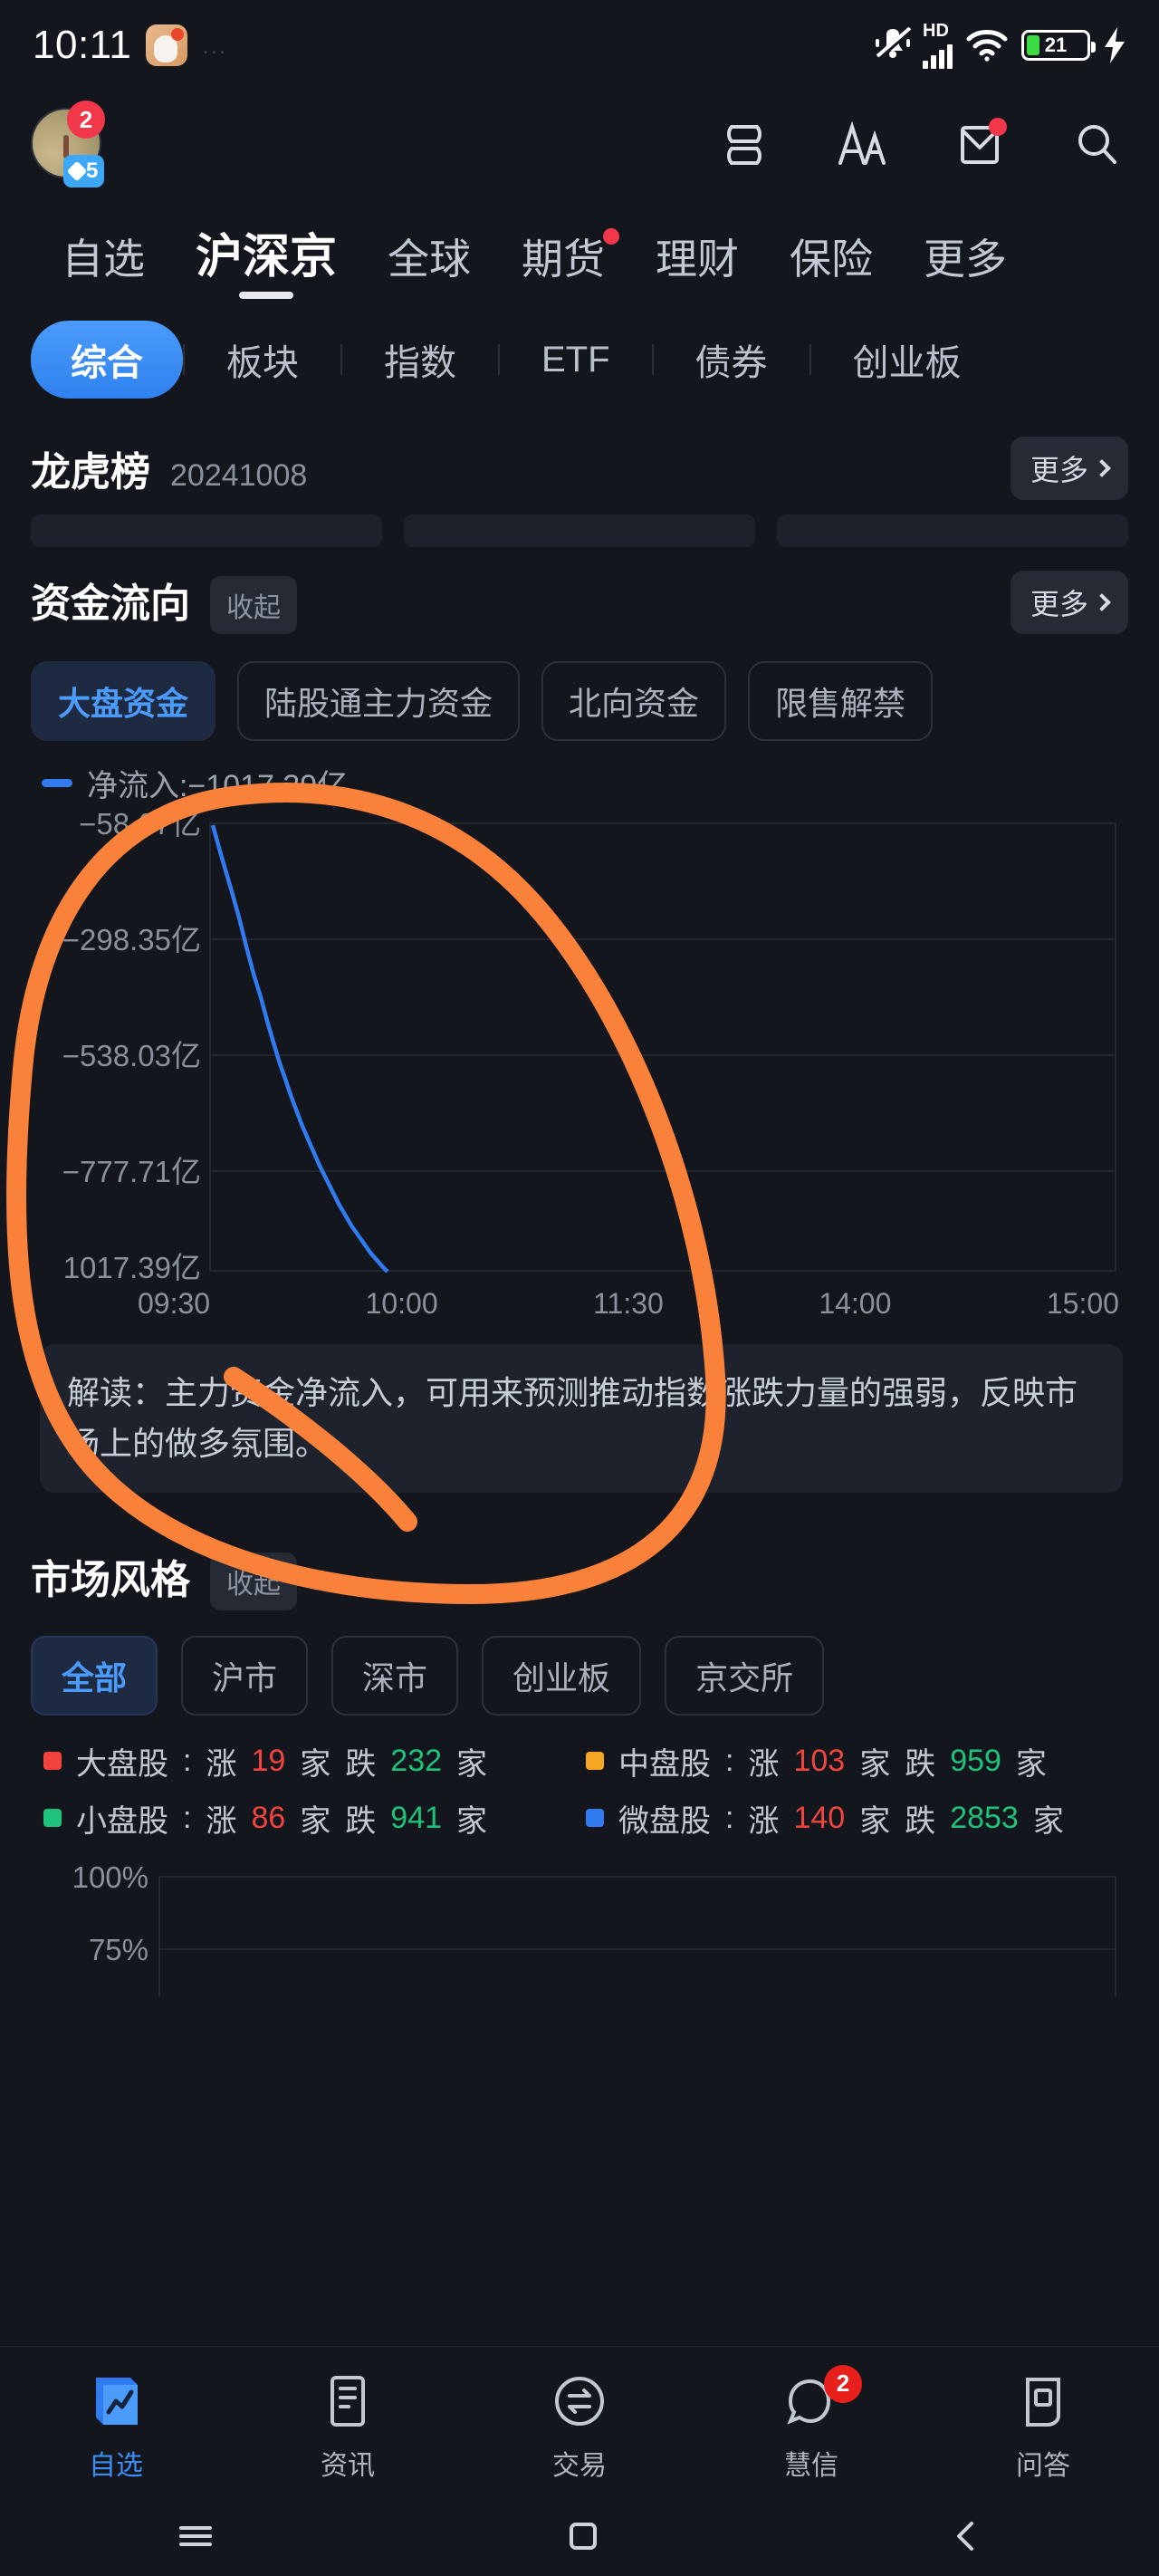 The height and width of the screenshot is (2576, 1159). I want to click on avatar-level-value: 5, so click(93, 171).